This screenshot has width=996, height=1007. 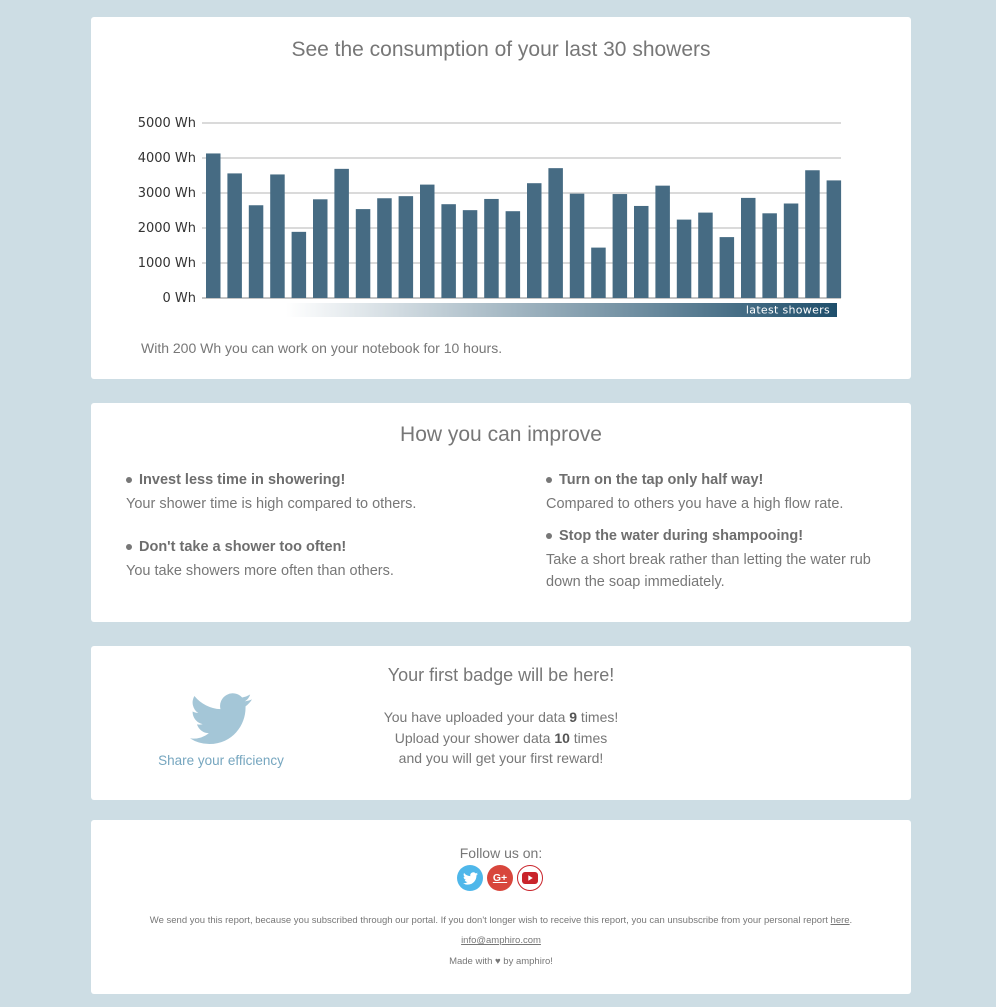 I want to click on google-plus-icon: G+, so click(x=500, y=878).